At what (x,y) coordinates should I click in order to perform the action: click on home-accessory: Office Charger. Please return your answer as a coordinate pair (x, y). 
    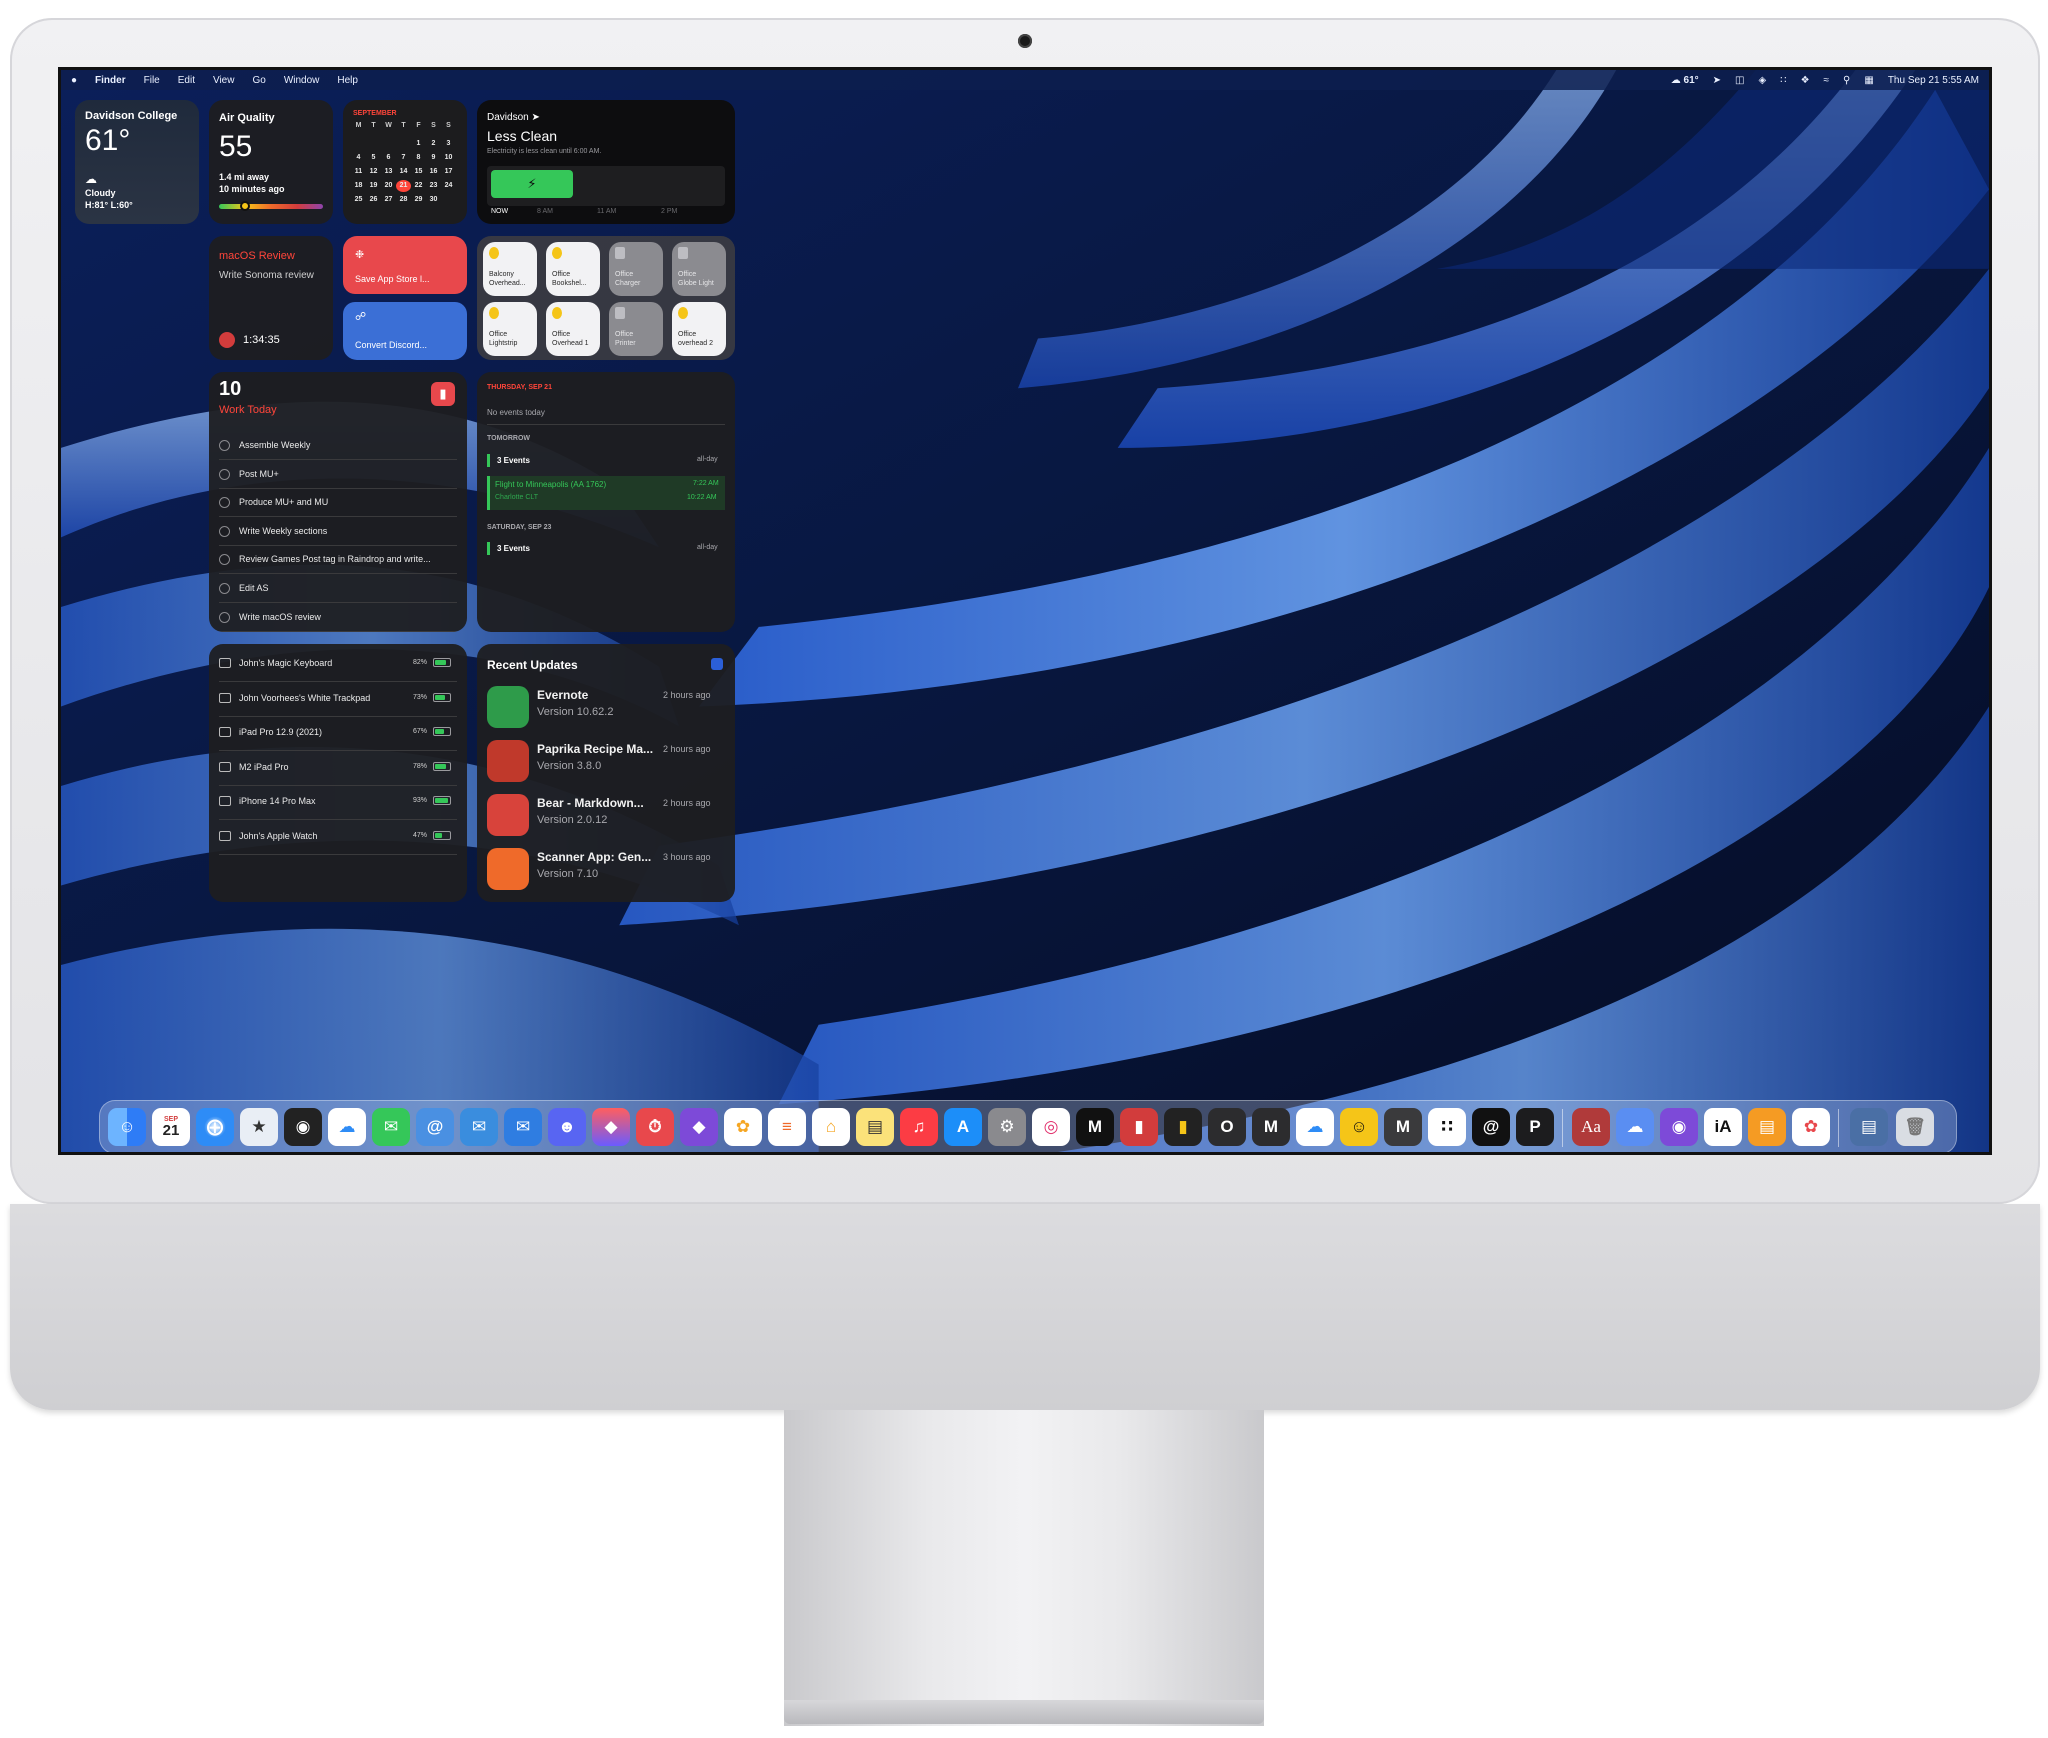
    Looking at the image, I should click on (636, 269).